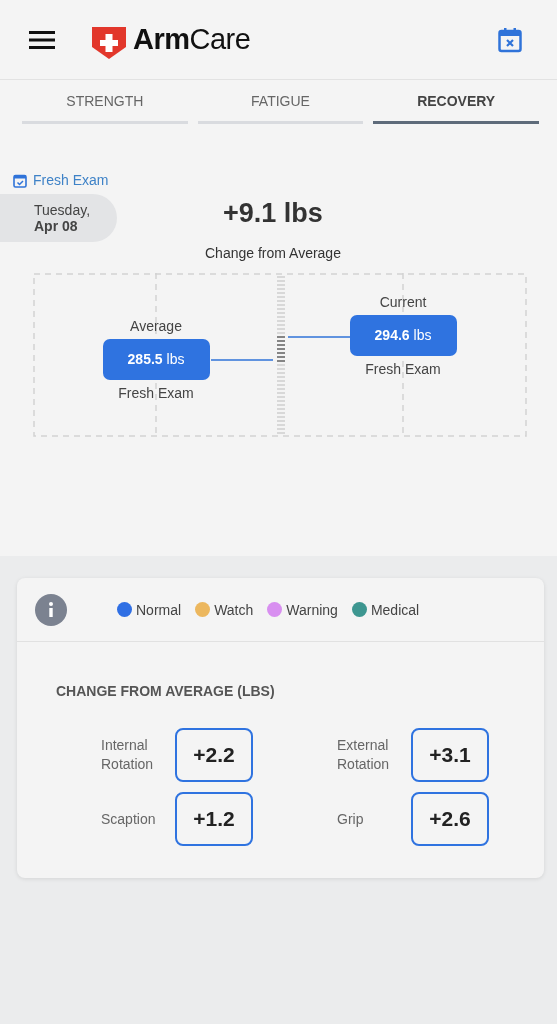 This screenshot has height=1024, width=557. I want to click on shield-cross-icon, so click(109, 42).